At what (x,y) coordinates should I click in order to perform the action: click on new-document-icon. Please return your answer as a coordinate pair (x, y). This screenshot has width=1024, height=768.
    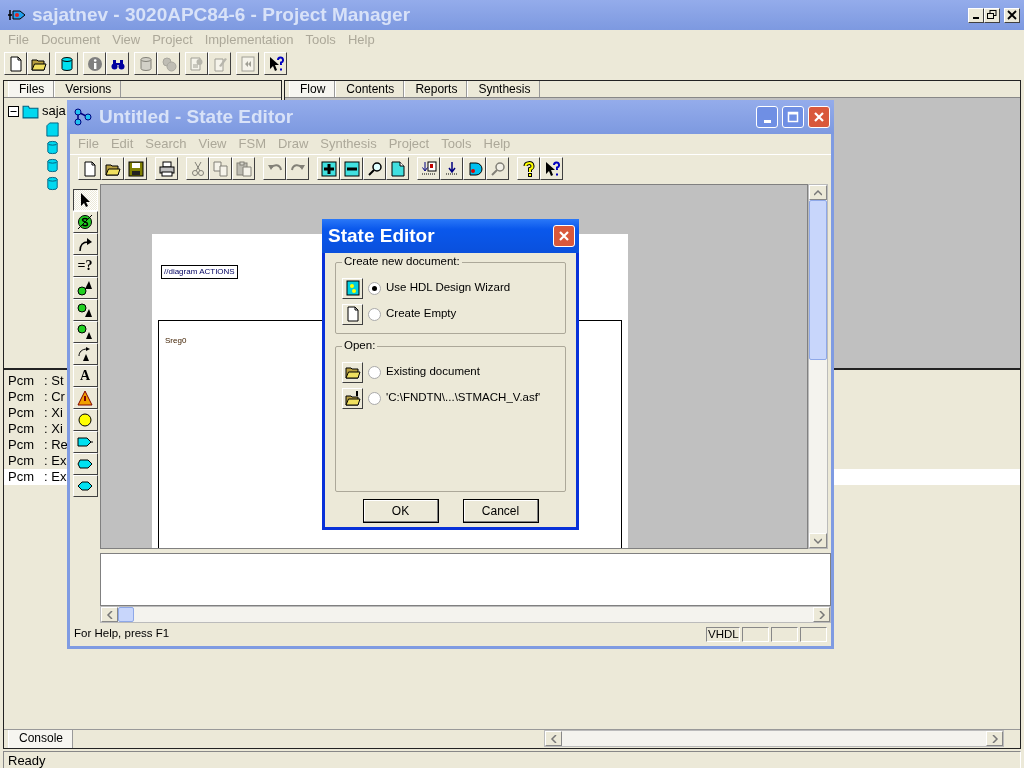
    Looking at the image, I should click on (89, 168).